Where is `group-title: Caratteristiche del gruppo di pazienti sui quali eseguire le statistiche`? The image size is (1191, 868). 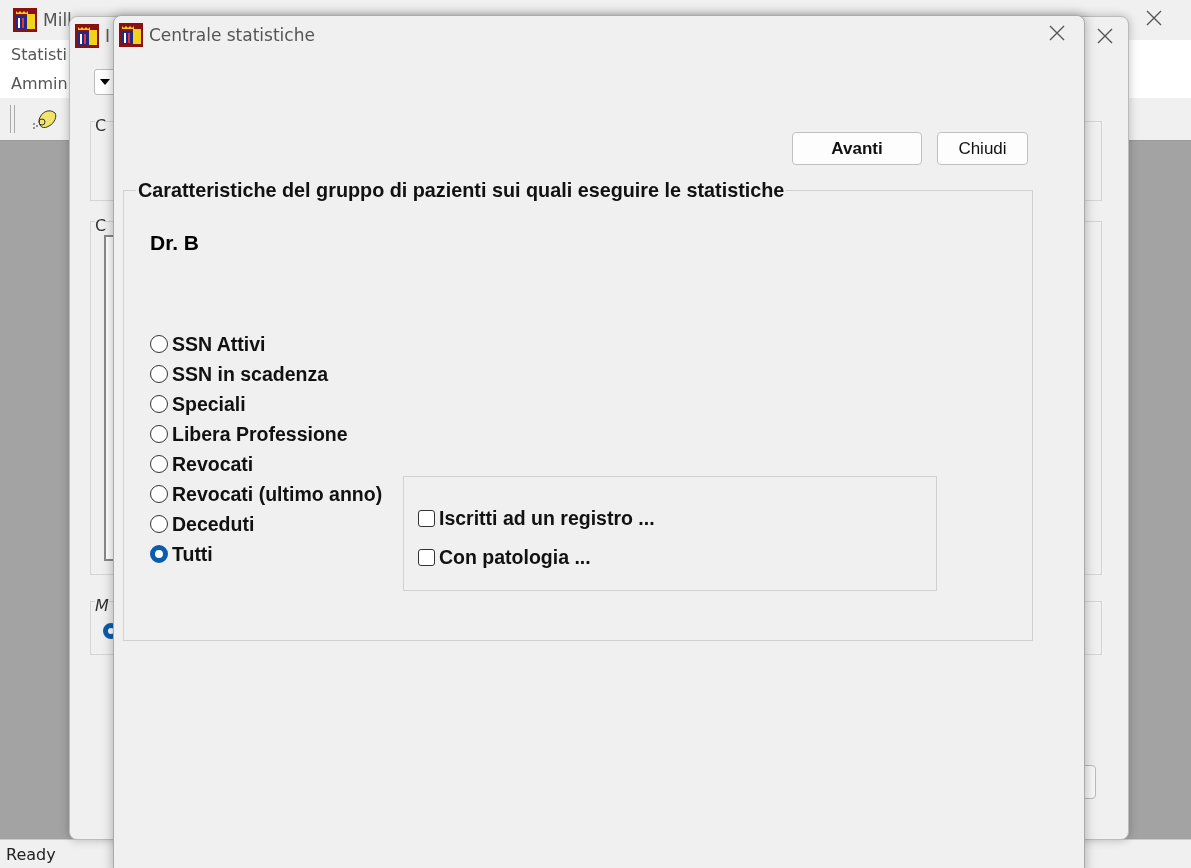
group-title: Caratteristiche del gruppo di pazienti sui quali eseguire le statistiche is located at coordinates (461, 190).